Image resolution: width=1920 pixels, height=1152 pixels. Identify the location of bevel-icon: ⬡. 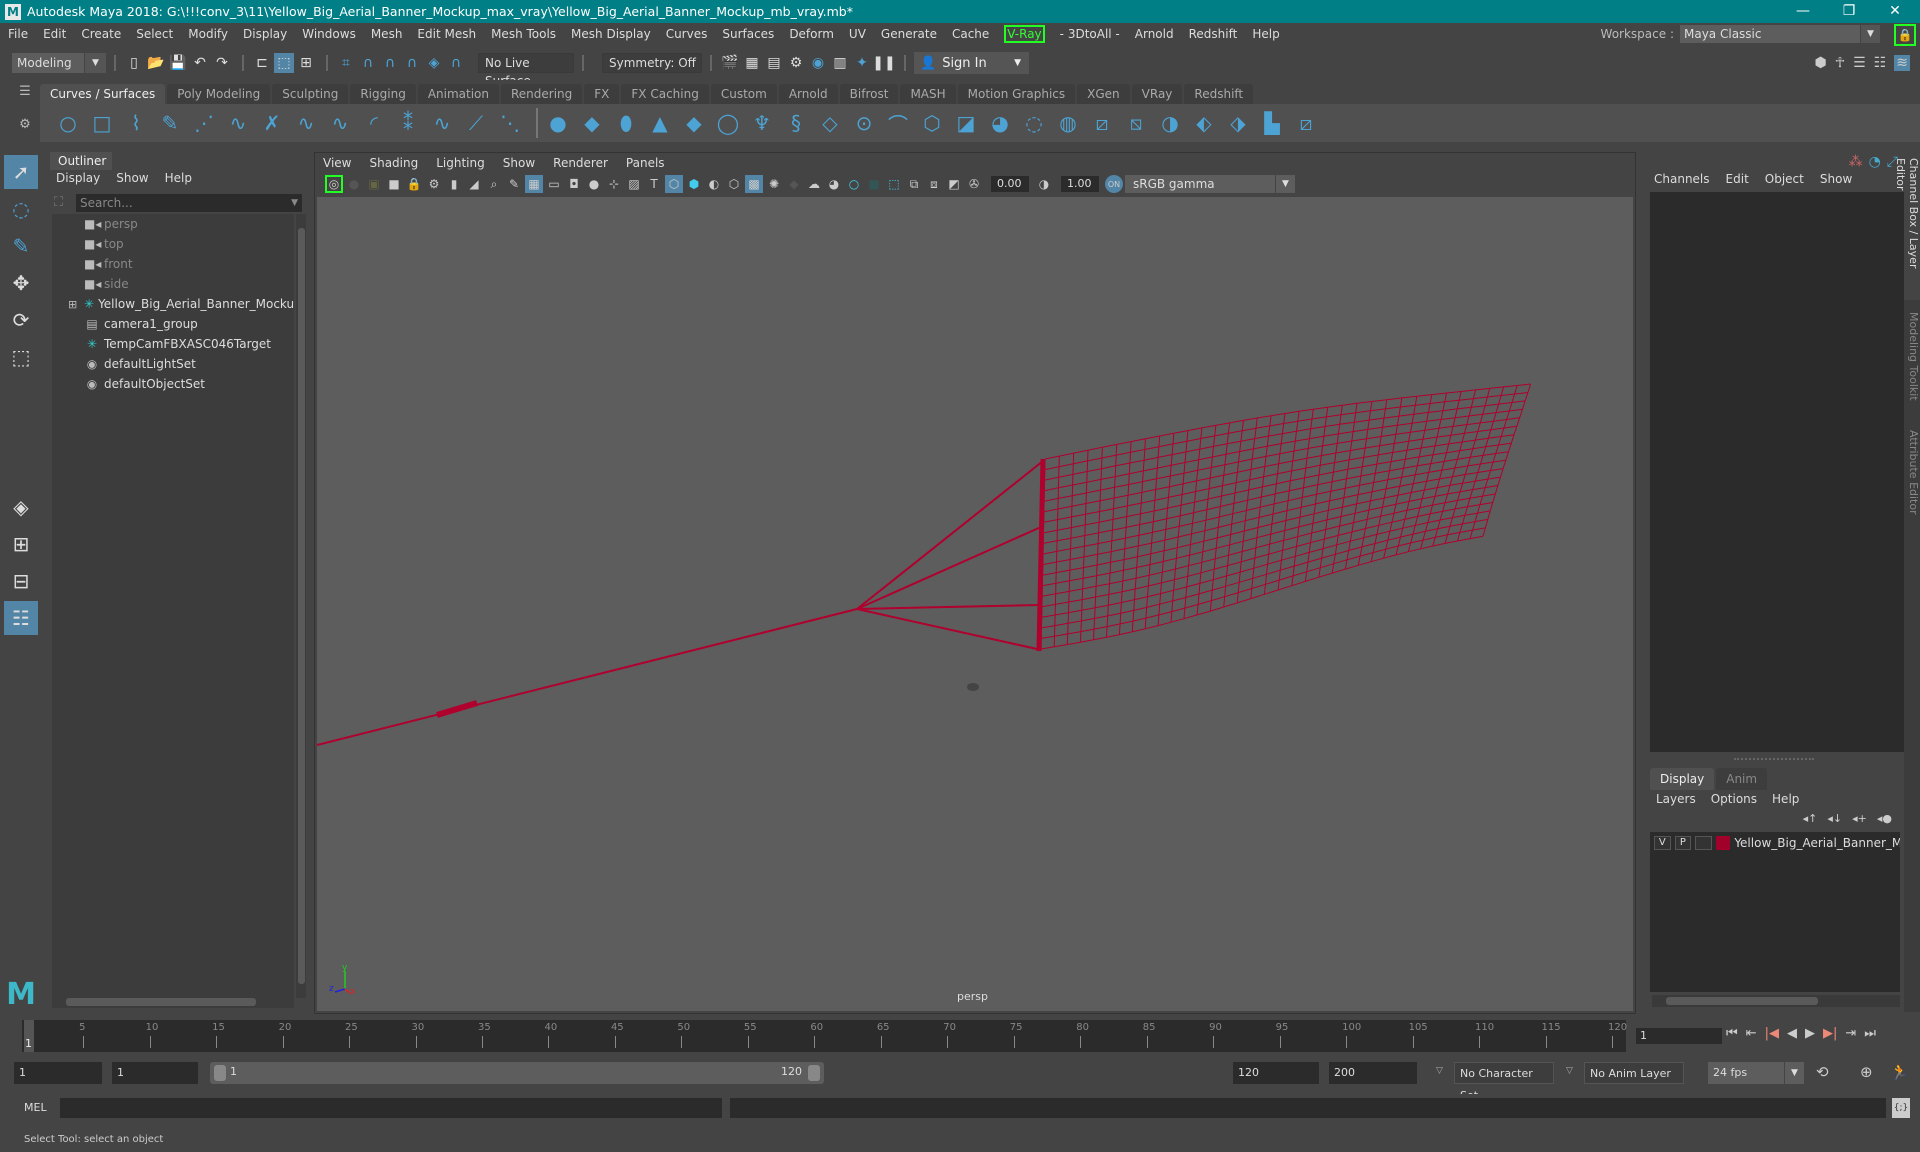
(932, 123).